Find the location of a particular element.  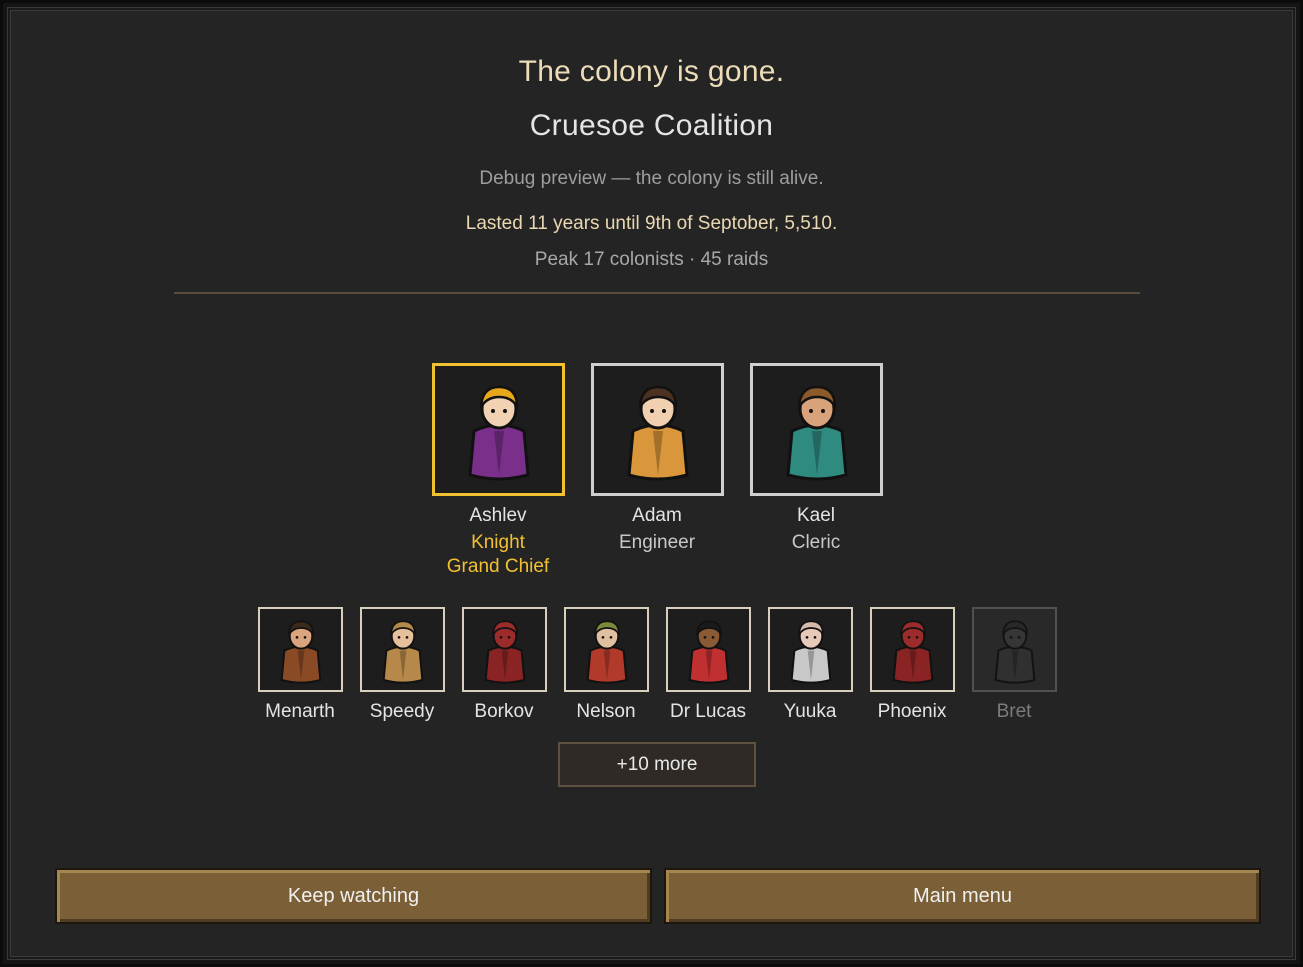

featured-portrait-adam is located at coordinates (657, 429).